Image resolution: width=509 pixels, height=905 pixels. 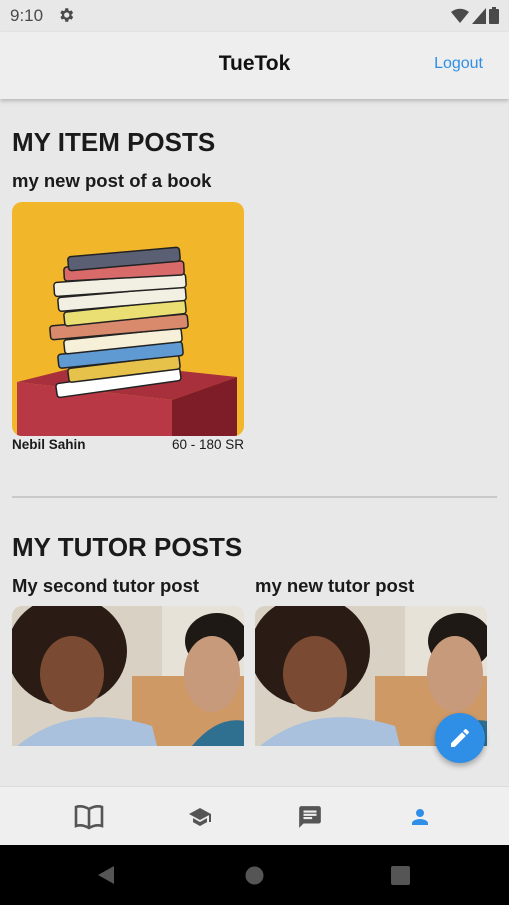 What do you see at coordinates (27, 15) in the screenshot?
I see `status-time: 9:10` at bounding box center [27, 15].